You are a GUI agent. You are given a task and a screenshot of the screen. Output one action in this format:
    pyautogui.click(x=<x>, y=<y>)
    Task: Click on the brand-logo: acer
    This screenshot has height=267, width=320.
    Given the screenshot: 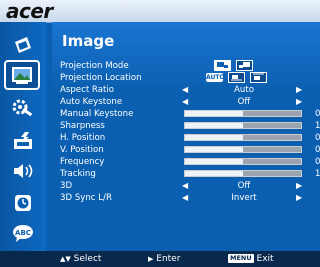 What is the action you would take?
    pyautogui.click(x=29, y=11)
    